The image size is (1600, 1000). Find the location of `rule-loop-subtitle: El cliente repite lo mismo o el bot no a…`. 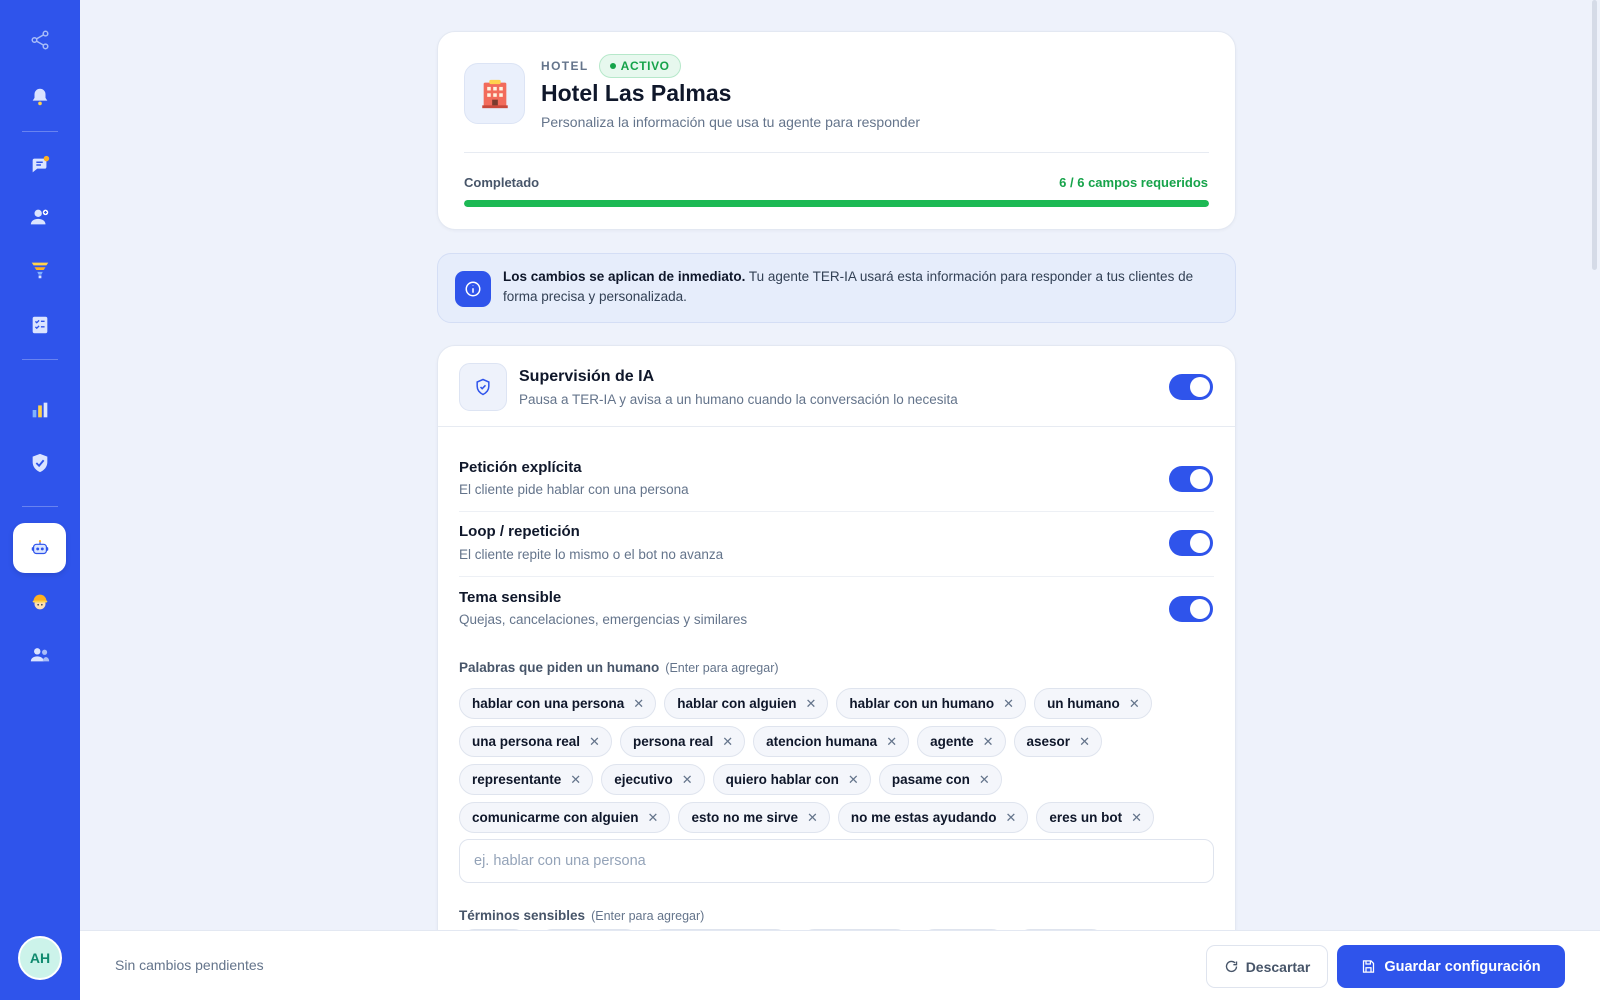

rule-loop-subtitle: El cliente repite lo mismo o el bot no a… is located at coordinates (591, 554).